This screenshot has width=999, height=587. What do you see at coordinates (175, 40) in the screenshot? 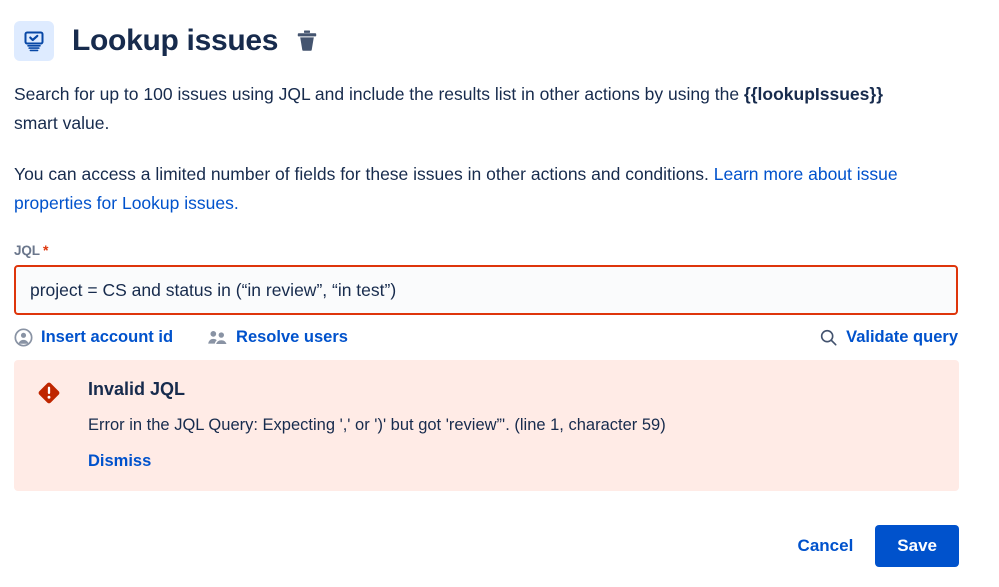
I see `page-title: Lookup issues` at bounding box center [175, 40].